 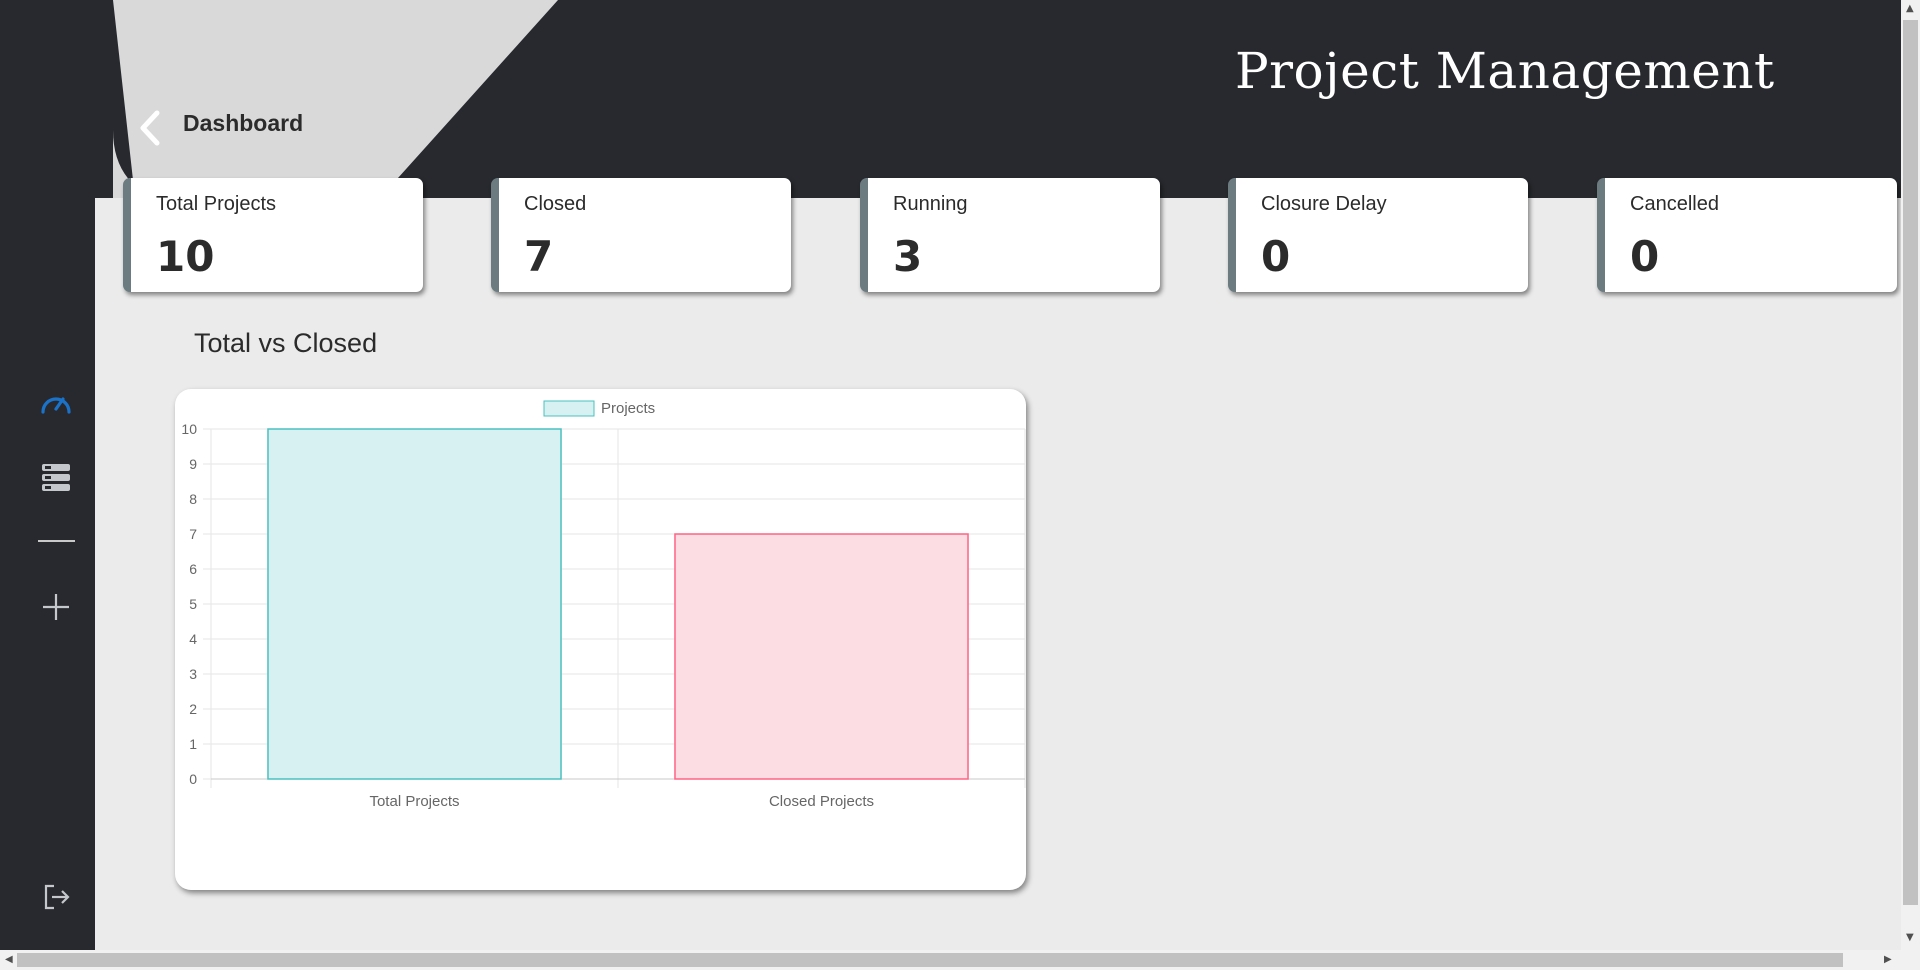 What do you see at coordinates (185, 256) in the screenshot?
I see `stat-value: 10` at bounding box center [185, 256].